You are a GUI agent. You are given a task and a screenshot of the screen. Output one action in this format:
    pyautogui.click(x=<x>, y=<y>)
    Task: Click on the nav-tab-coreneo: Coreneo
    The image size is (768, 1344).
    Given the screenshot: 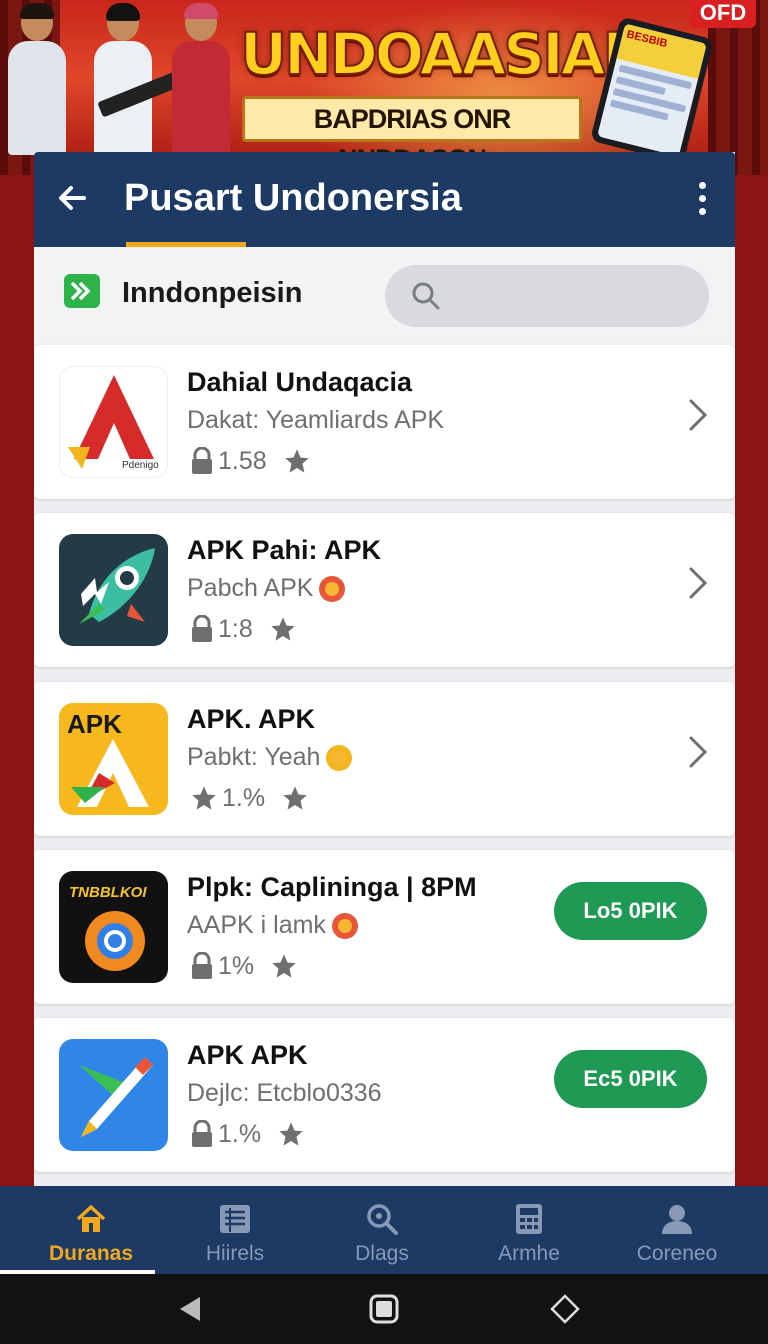 What is the action you would take?
    pyautogui.click(x=677, y=1230)
    